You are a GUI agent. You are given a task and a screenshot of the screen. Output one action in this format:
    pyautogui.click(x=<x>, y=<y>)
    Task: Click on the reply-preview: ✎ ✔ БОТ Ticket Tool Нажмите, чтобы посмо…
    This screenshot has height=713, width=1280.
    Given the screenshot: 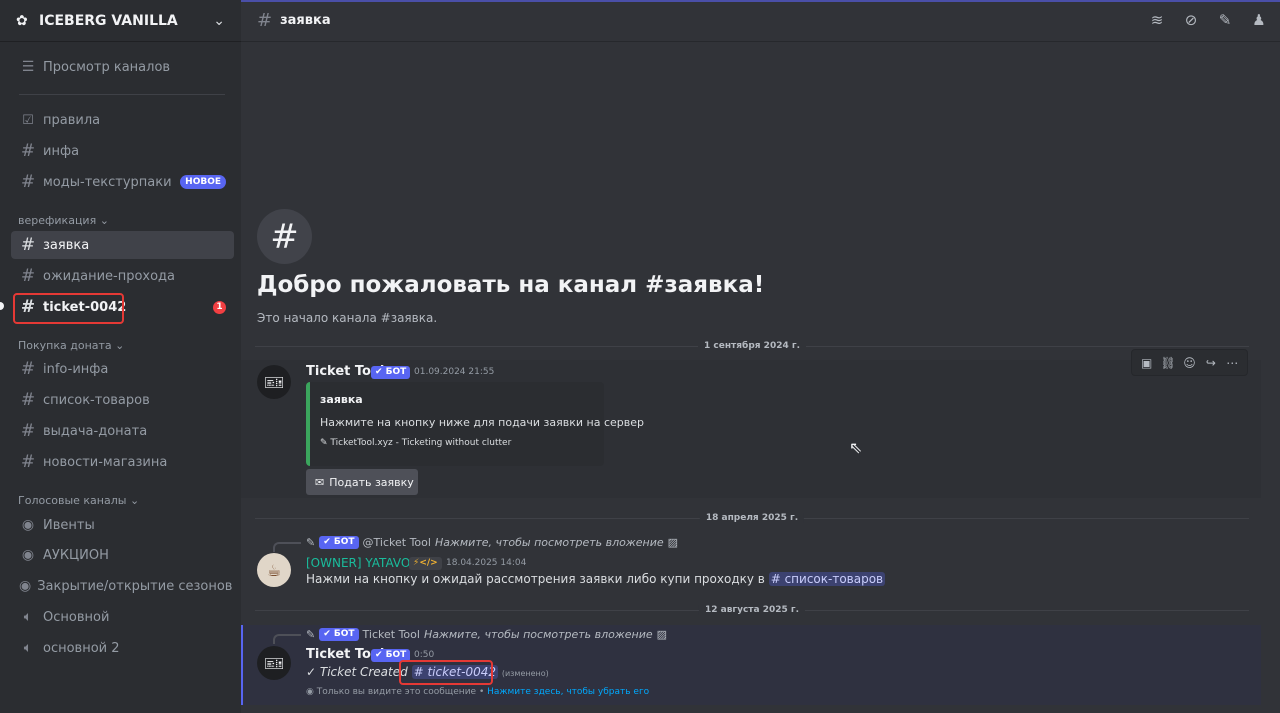 What is the action you would take?
    pyautogui.click(x=486, y=634)
    